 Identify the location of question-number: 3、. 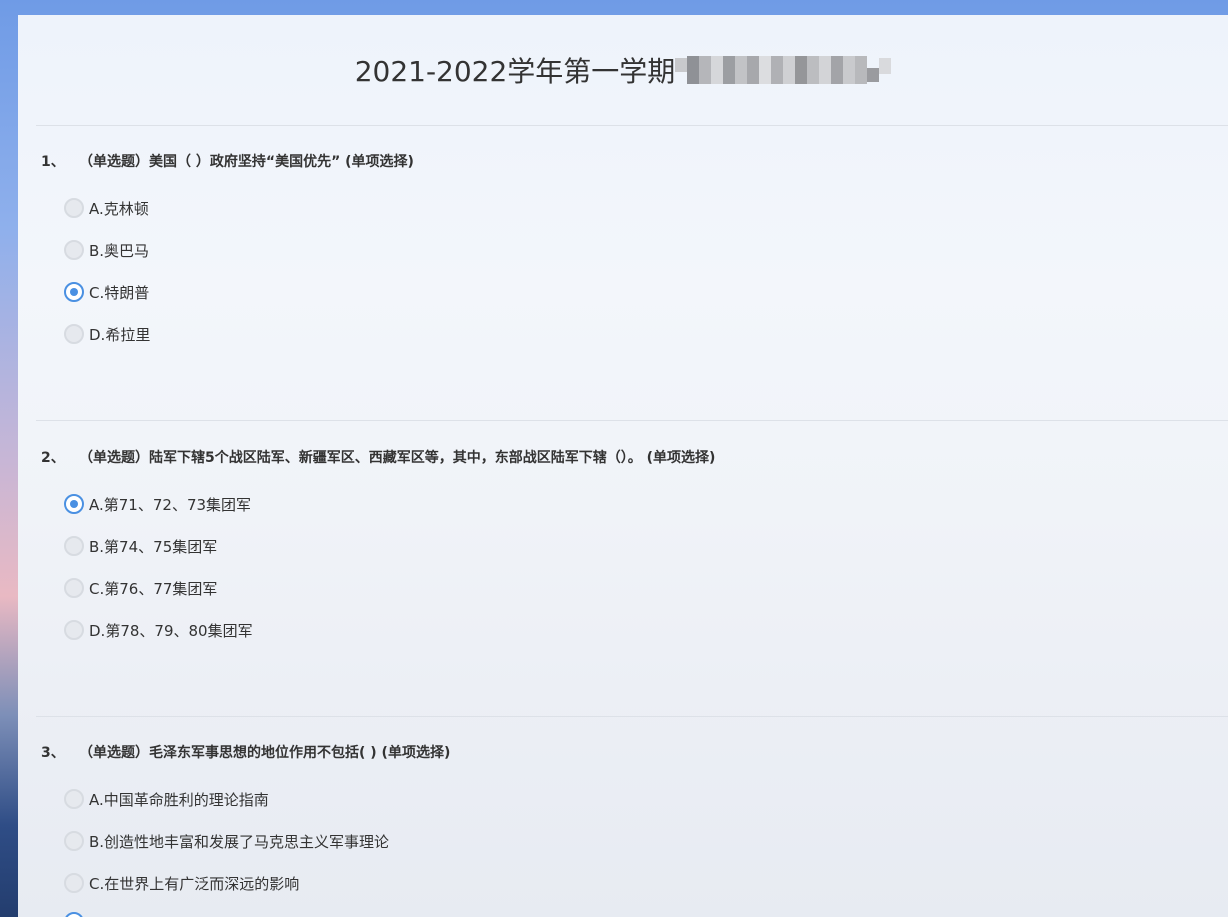
(53, 753).